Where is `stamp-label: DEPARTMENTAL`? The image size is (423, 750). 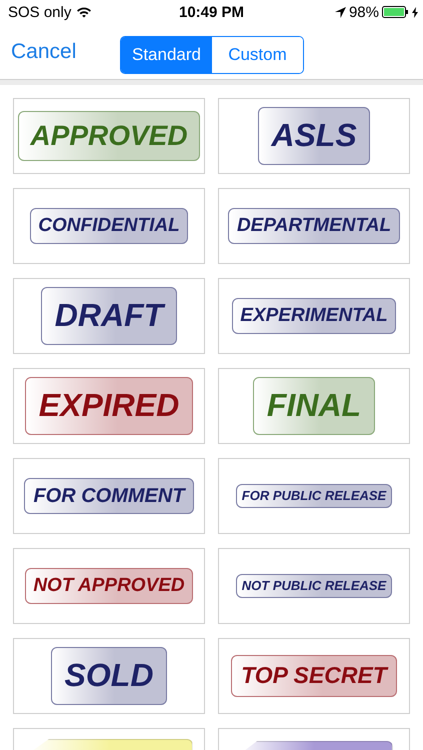
stamp-label: DEPARTMENTAL is located at coordinates (314, 226).